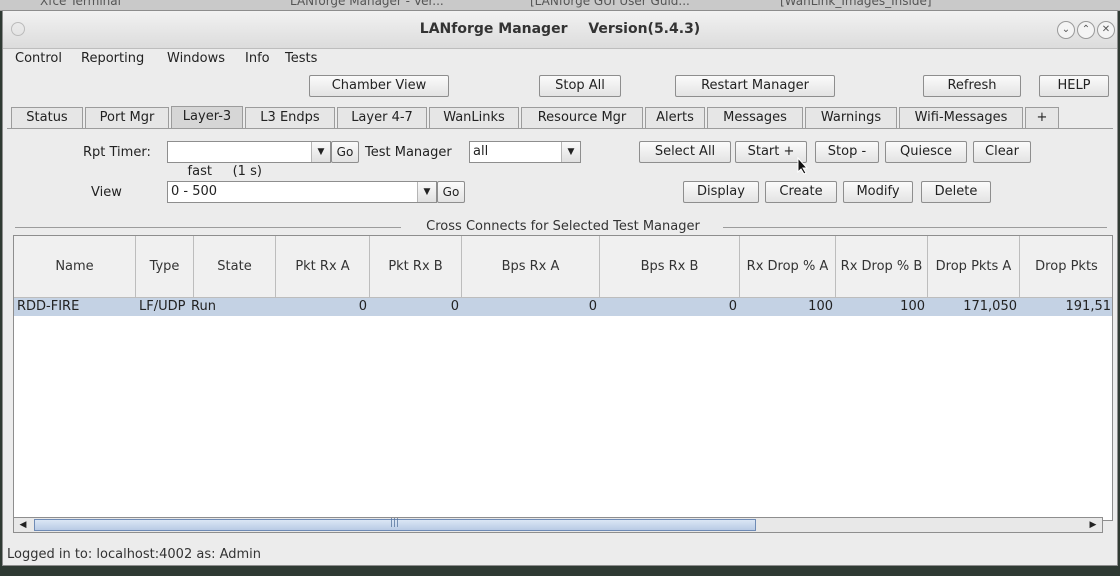 The width and height of the screenshot is (1120, 576). I want to click on rpt-timer-value: fast (1 s), so click(224, 171).